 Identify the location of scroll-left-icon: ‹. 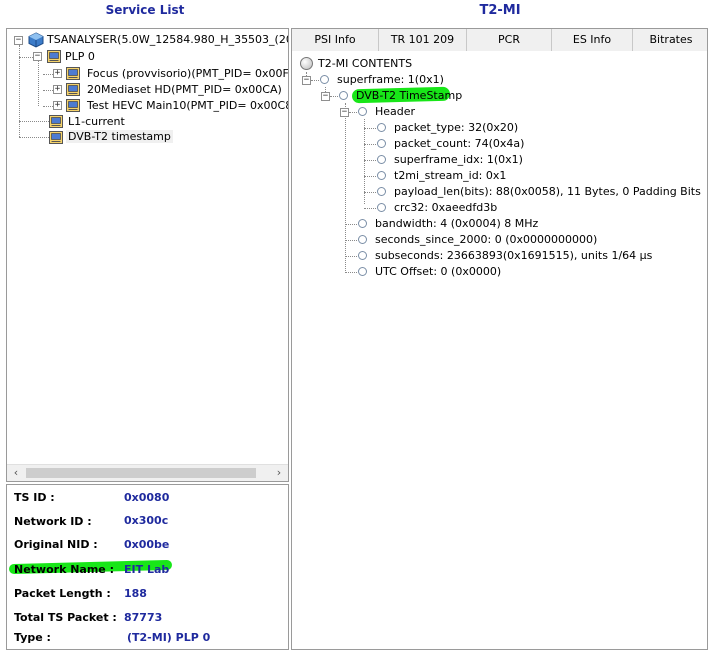
(16, 473).